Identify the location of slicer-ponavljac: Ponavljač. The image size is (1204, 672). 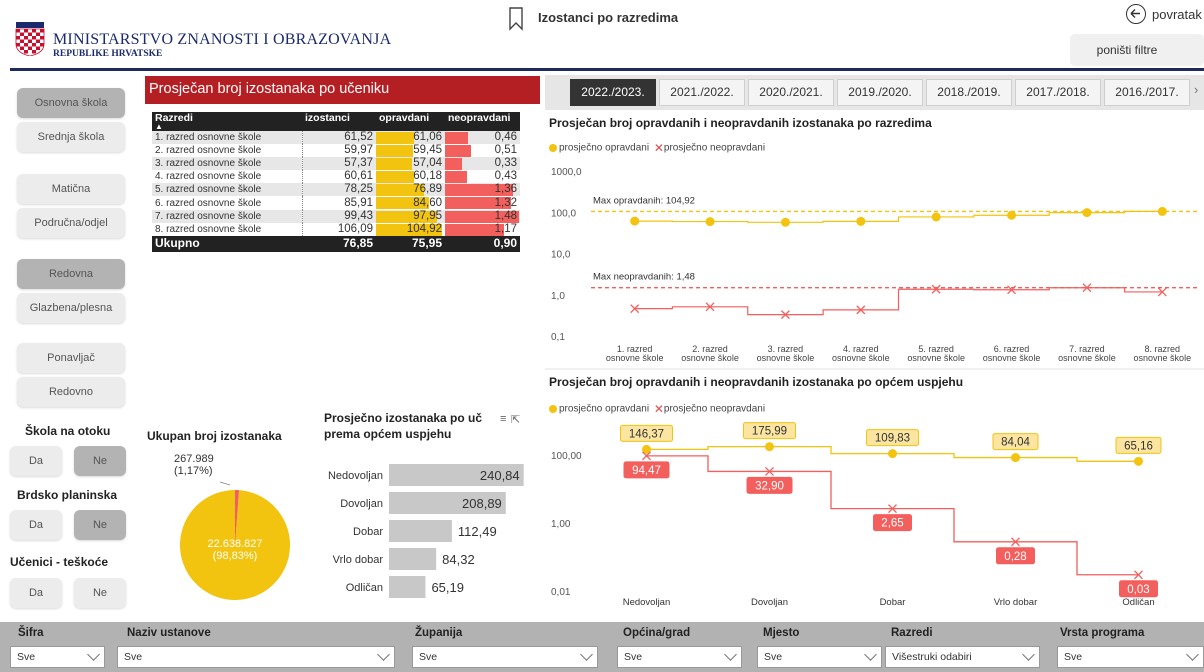
(71, 358).